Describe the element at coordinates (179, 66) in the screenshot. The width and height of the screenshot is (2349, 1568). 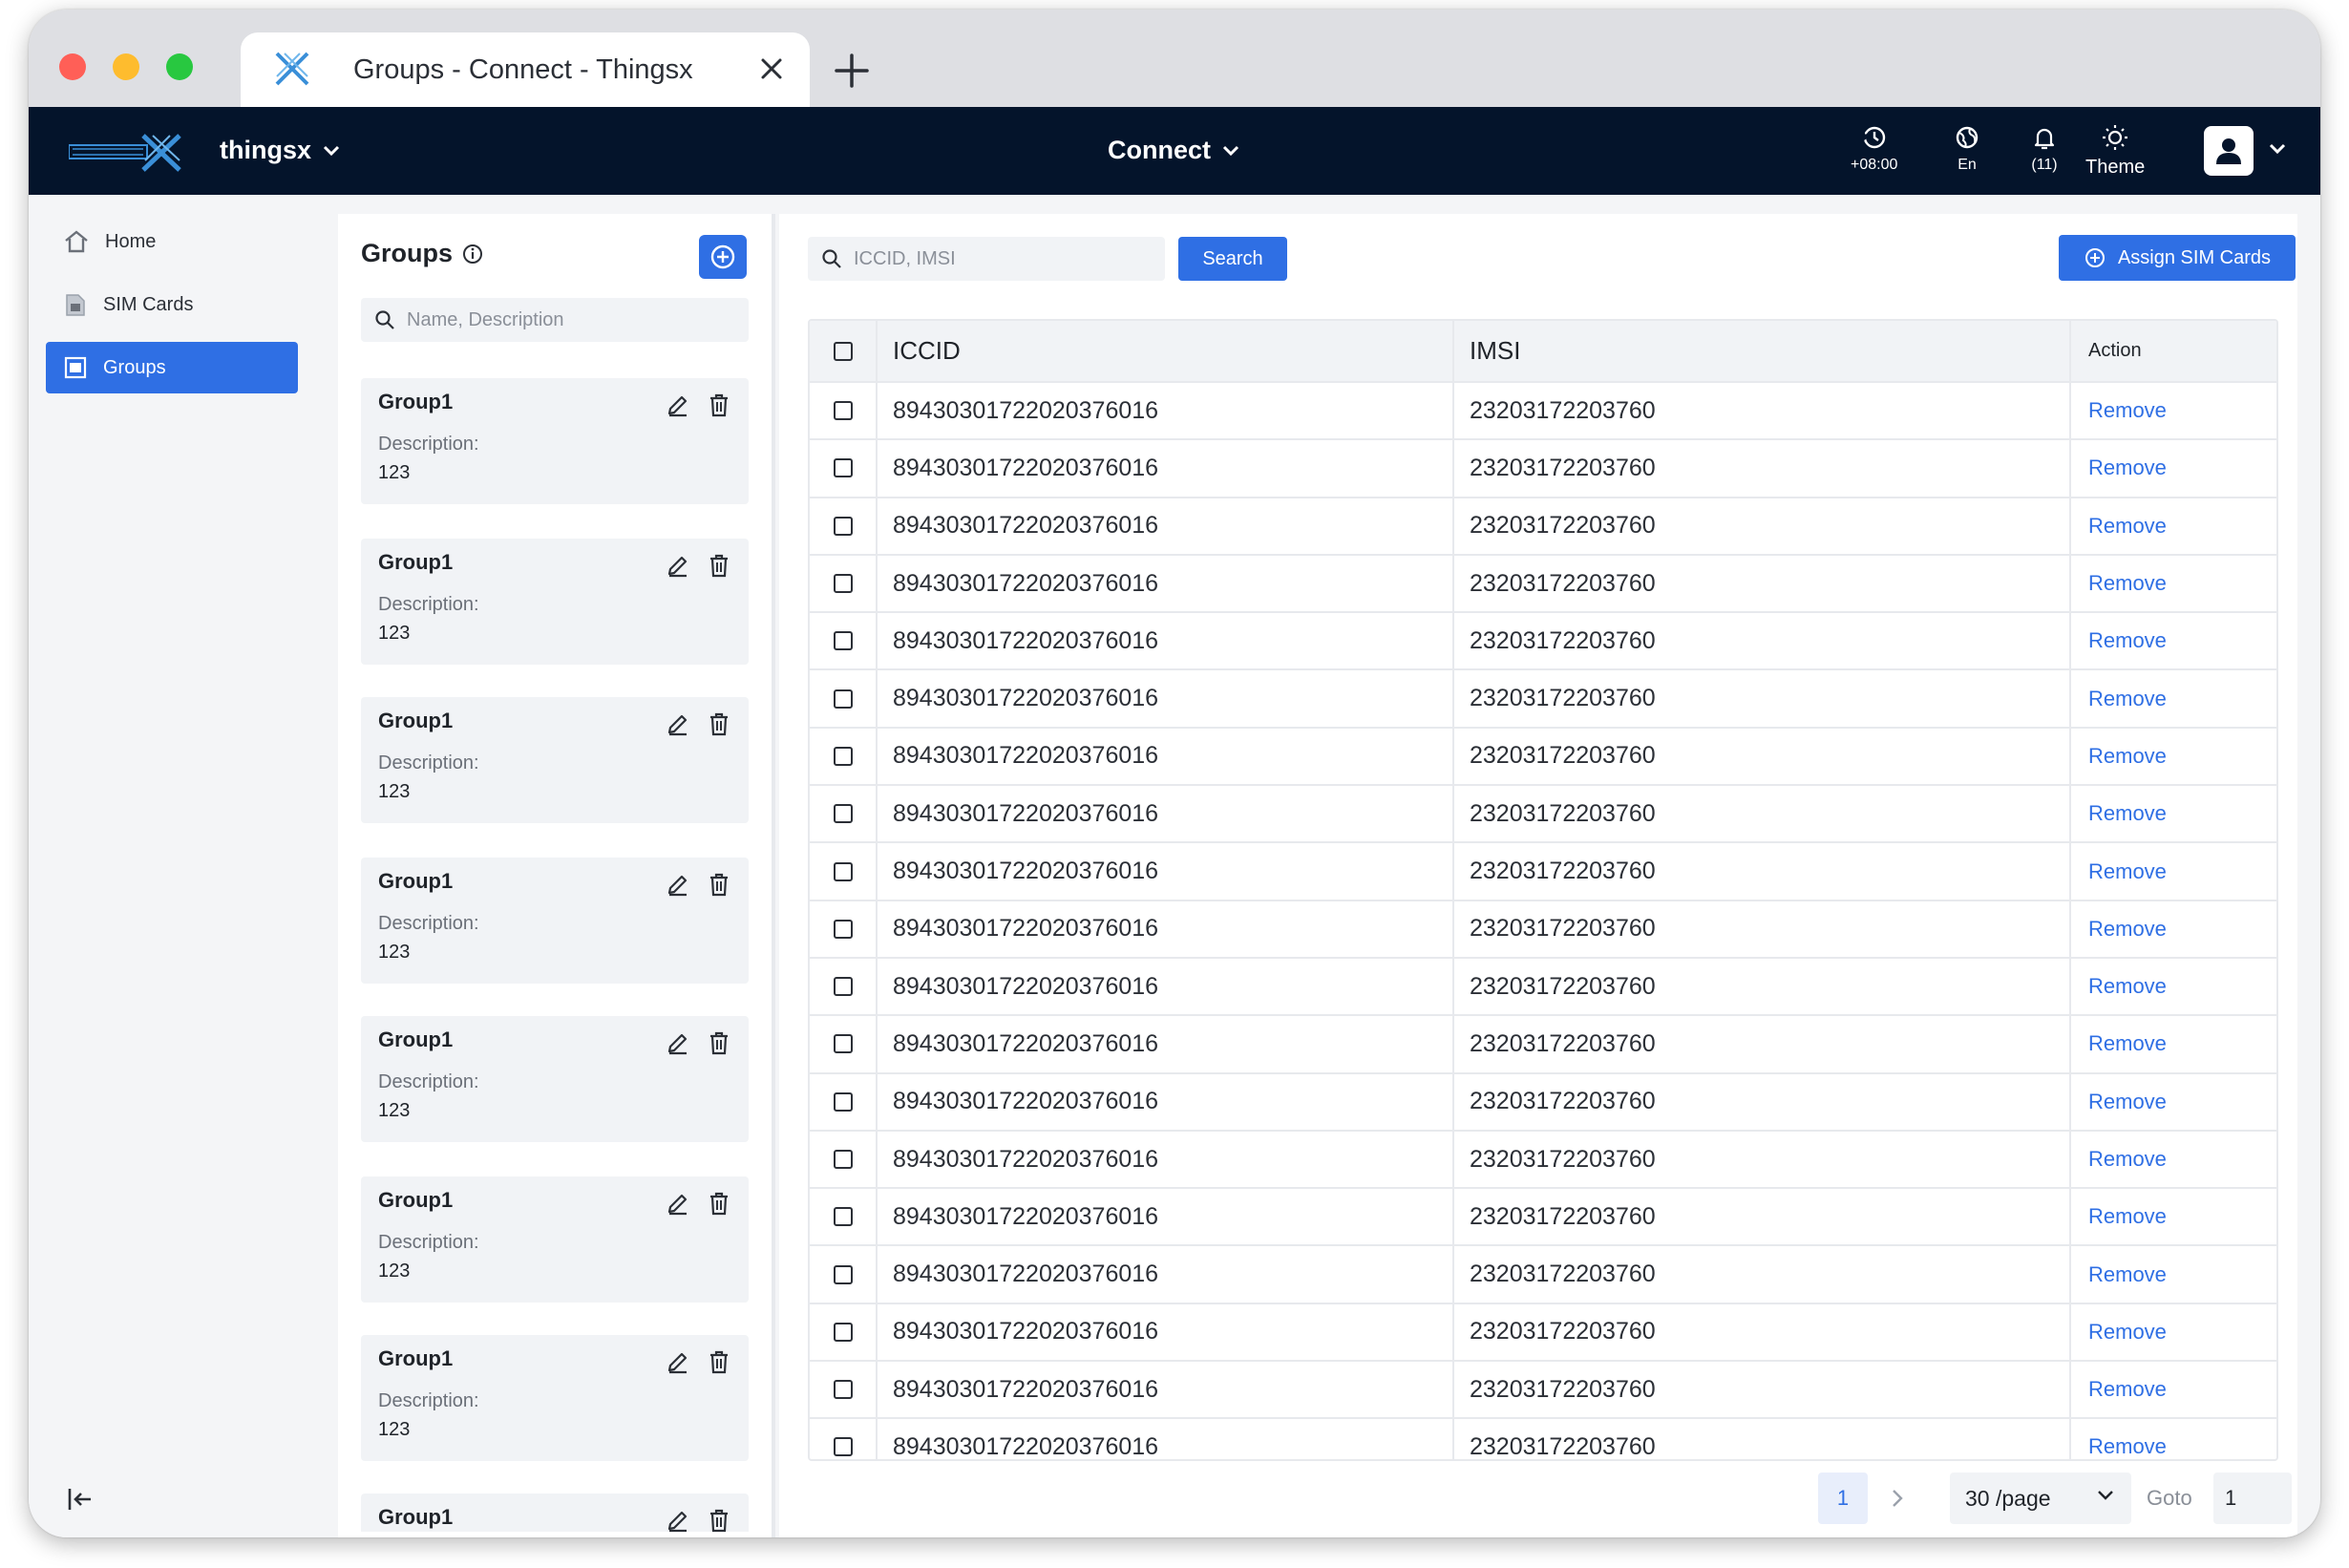
I see `maximize-window-button` at that location.